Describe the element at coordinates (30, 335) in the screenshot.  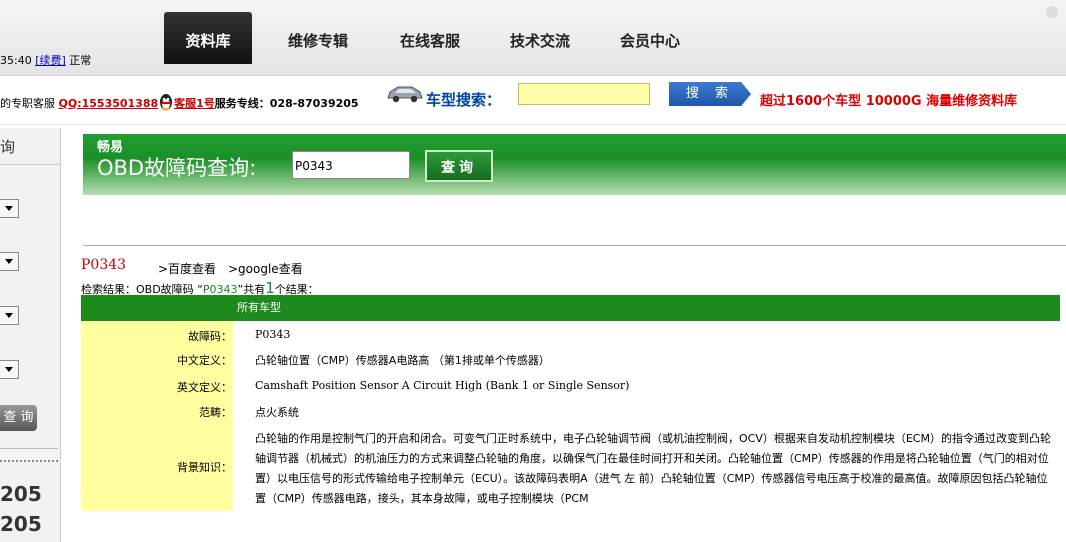
I see `left-sidebar: 询 查 询 205 205` at that location.